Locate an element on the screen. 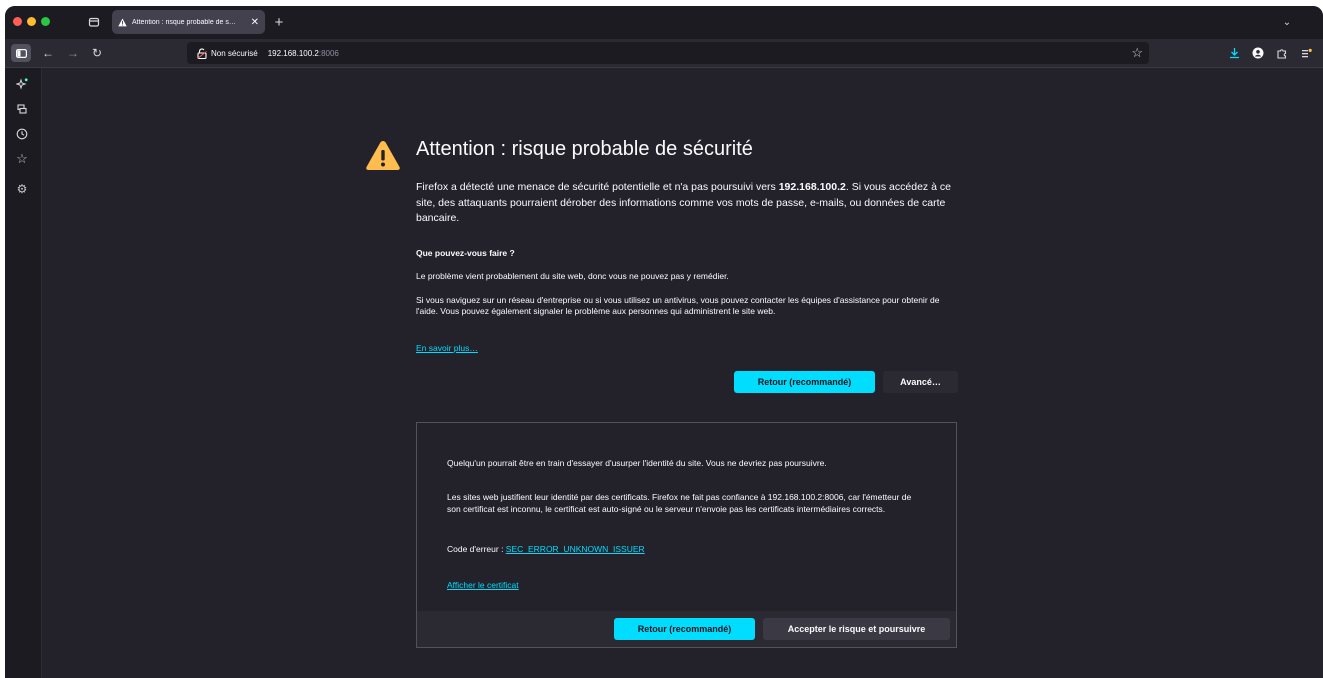 The width and height of the screenshot is (1323, 678). bookmark-star-icon: ☆ is located at coordinates (1137, 53).